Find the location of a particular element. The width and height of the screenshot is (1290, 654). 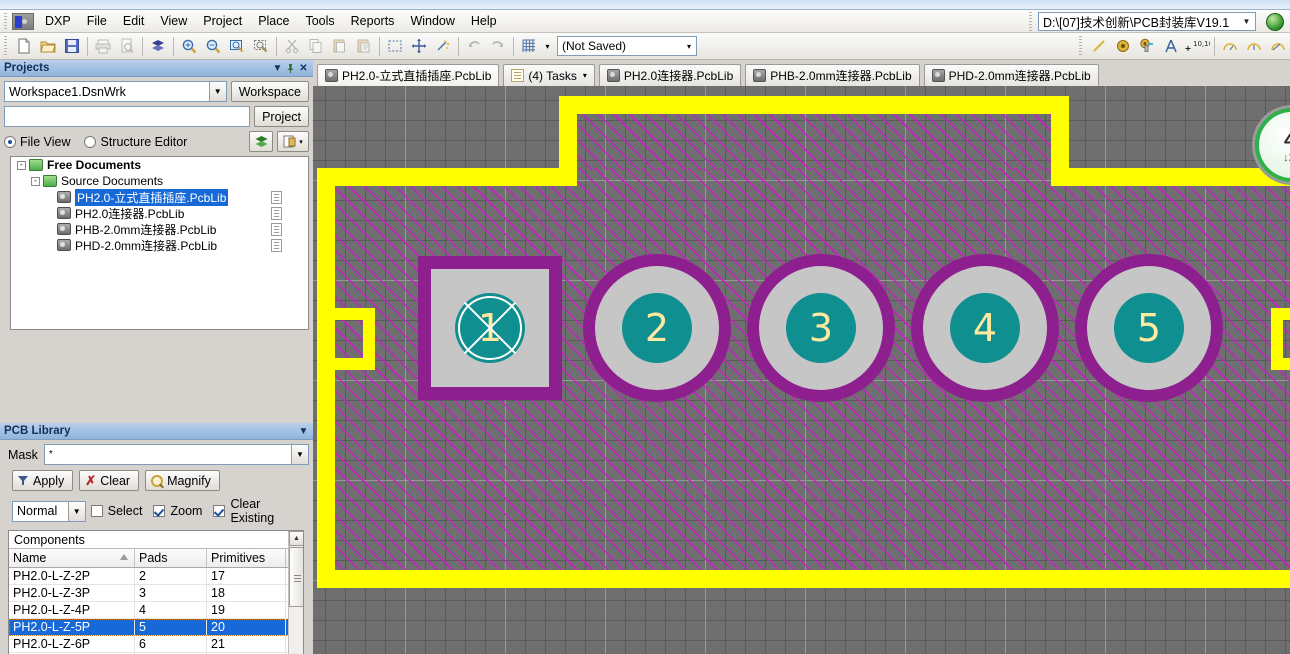

column-header-name: Name is located at coordinates (72, 558).